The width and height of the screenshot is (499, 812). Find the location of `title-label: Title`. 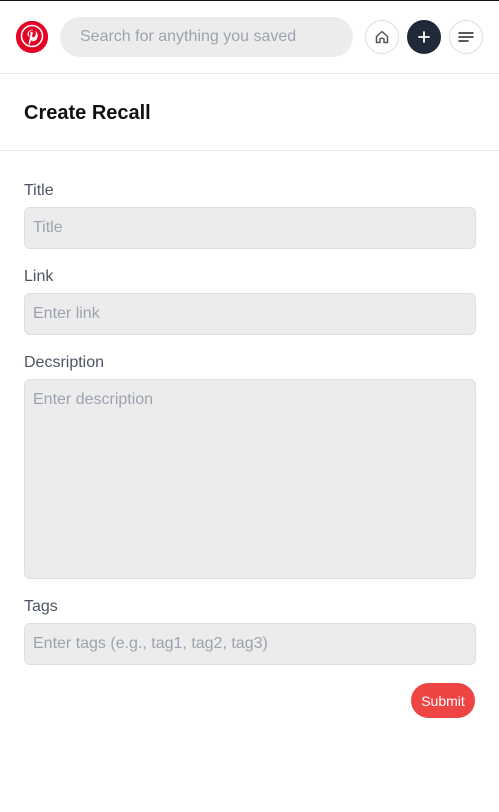

title-label: Title is located at coordinates (39, 190).